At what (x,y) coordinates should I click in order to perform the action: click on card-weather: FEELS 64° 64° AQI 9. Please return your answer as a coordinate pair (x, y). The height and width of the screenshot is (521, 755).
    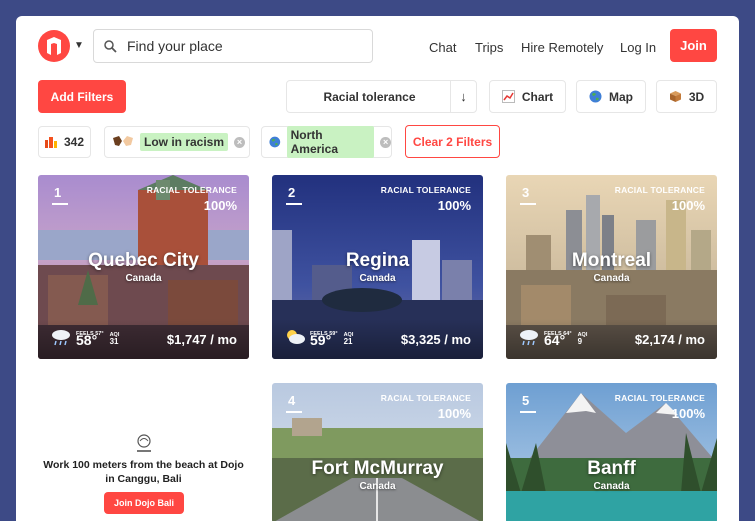
    Looking at the image, I should click on (553, 337).